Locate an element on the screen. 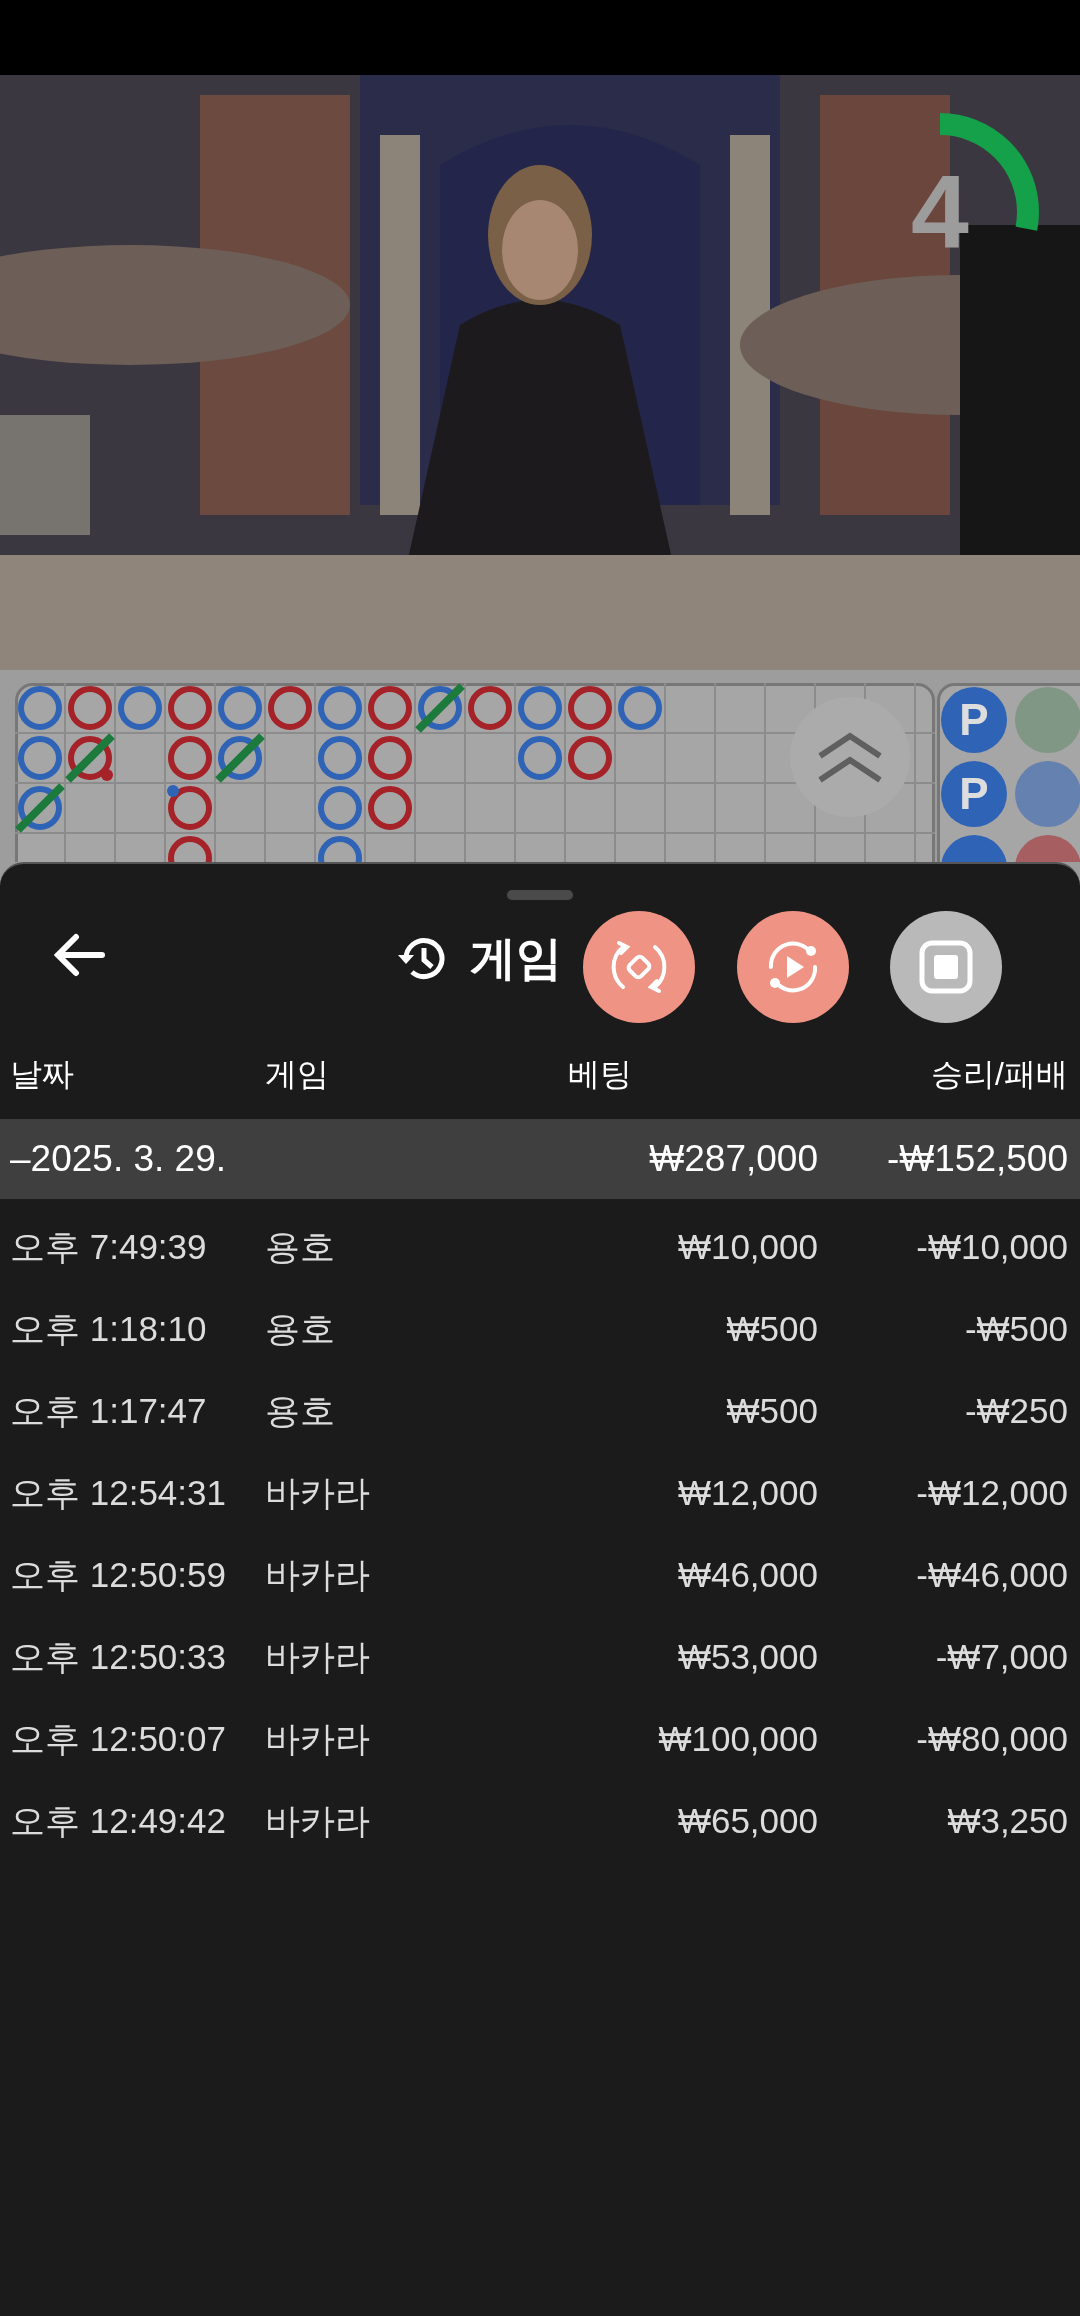 This screenshot has height=2316, width=1080. back-arrow-icon is located at coordinates (79, 955).